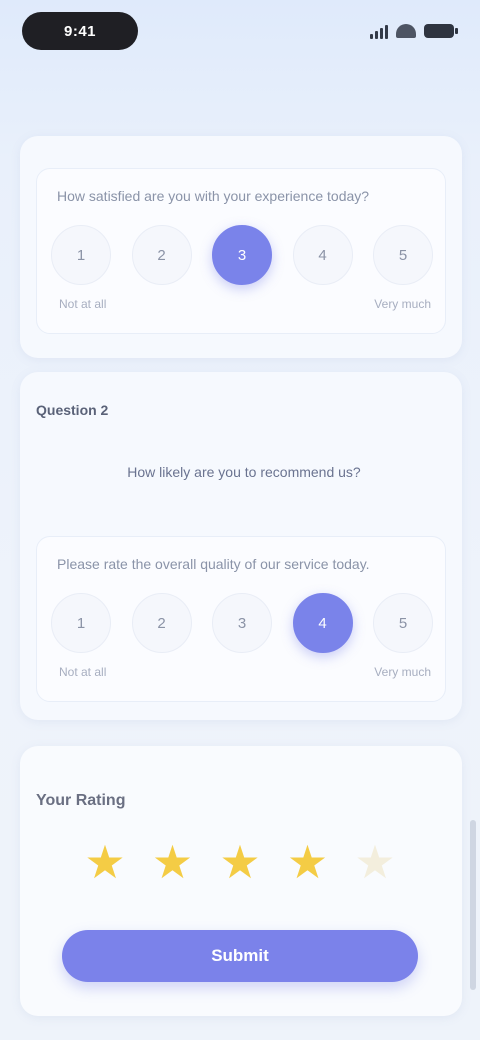 The height and width of the screenshot is (1040, 480). Describe the element at coordinates (72, 410) in the screenshot. I see `section-2-title: Question 2` at that location.